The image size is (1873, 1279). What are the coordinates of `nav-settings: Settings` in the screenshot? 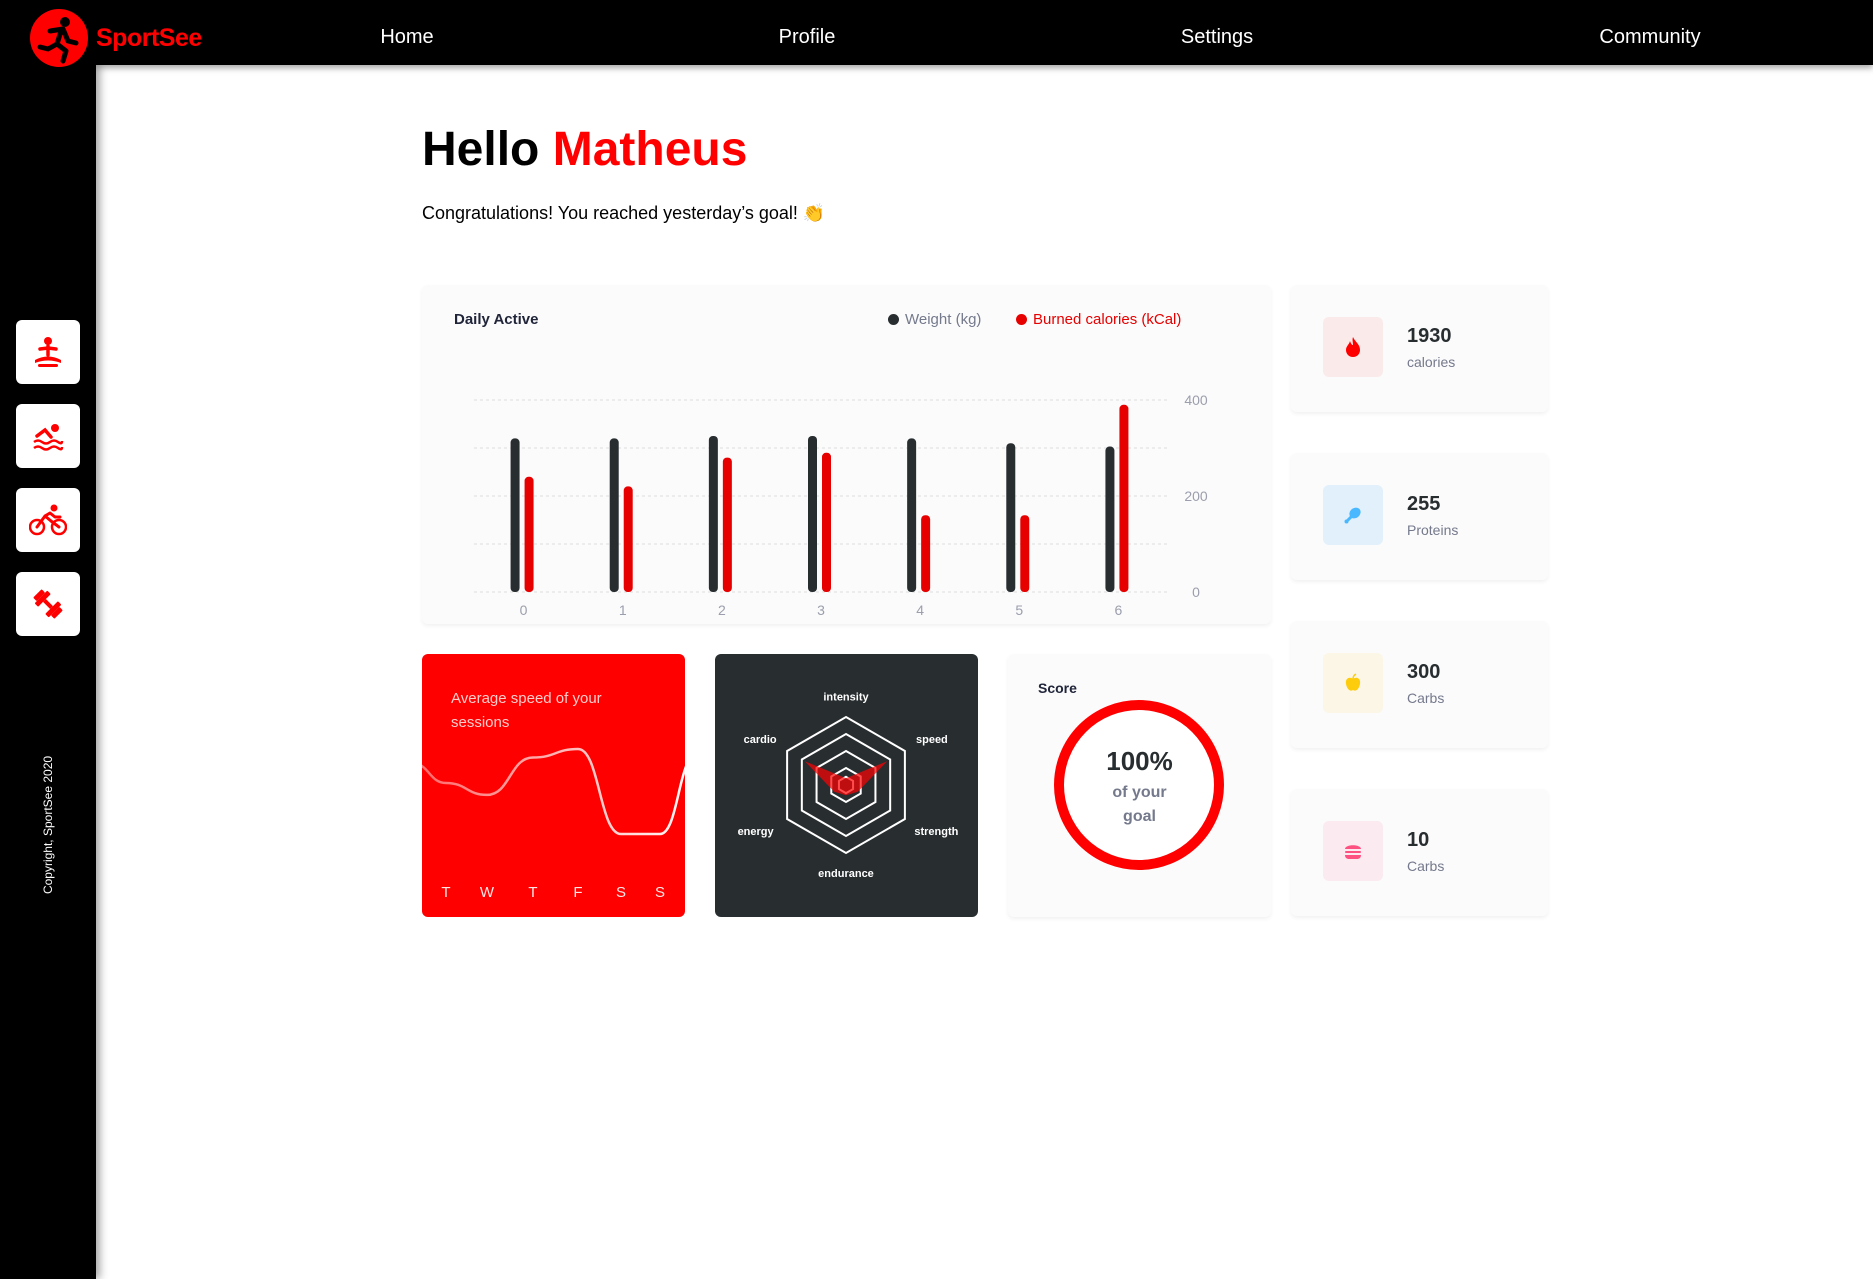 It's located at (1217, 37).